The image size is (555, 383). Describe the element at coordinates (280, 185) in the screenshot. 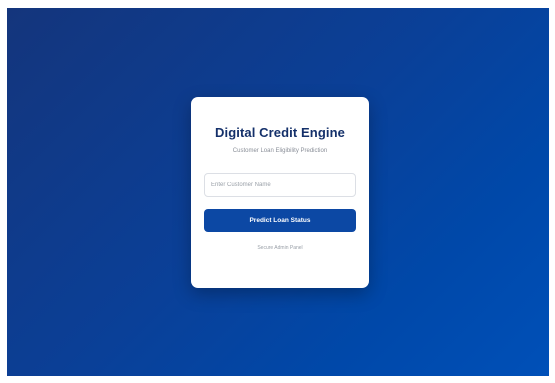

I see `customer-name-input` at that location.